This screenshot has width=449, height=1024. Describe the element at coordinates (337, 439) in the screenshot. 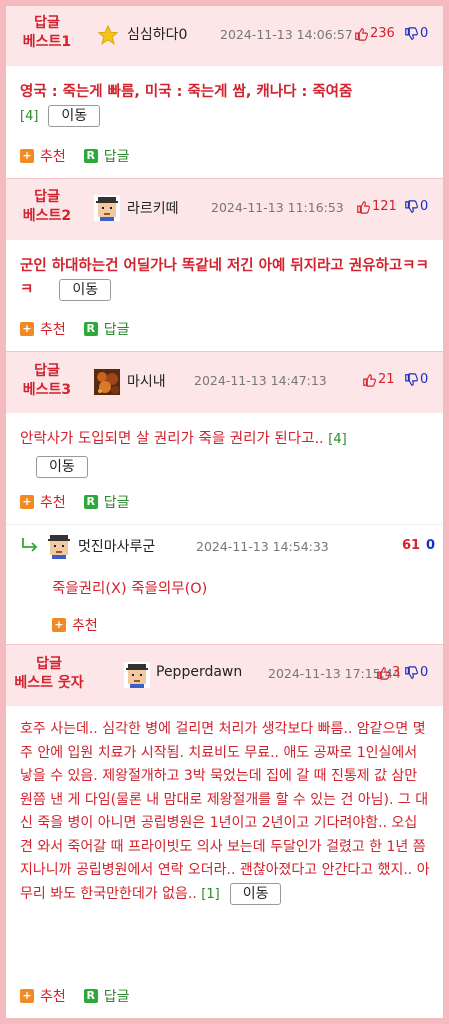

I see `reply-count: [4]` at that location.